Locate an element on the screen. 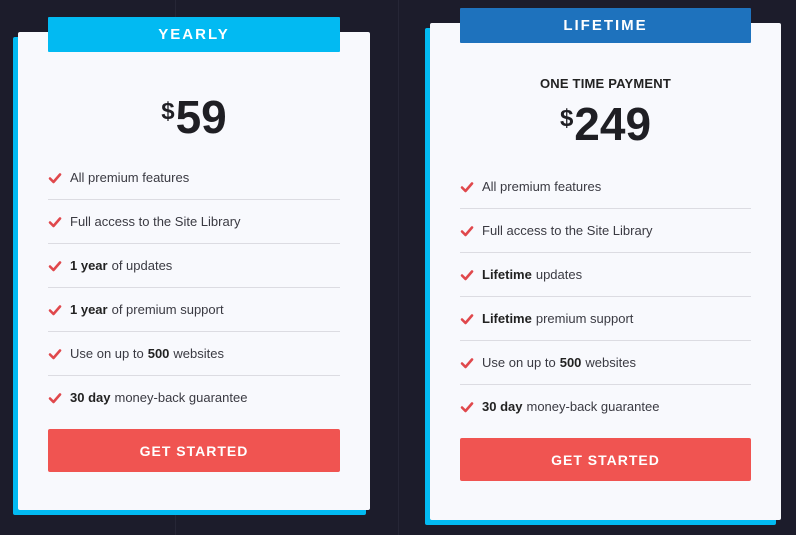  feature-item: Lifetime premium support is located at coordinates (605, 319).